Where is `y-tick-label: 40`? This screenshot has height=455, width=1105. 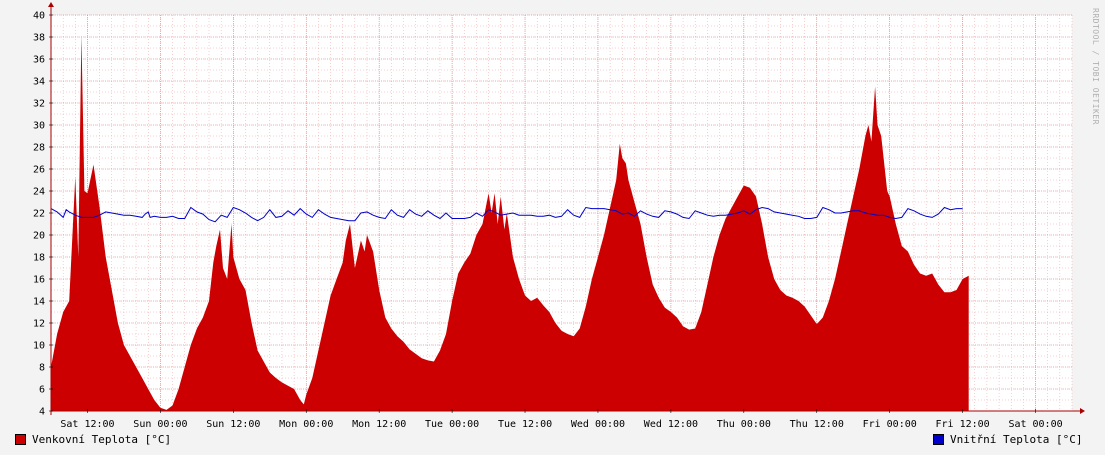
y-tick-label: 40 is located at coordinates (39, 16).